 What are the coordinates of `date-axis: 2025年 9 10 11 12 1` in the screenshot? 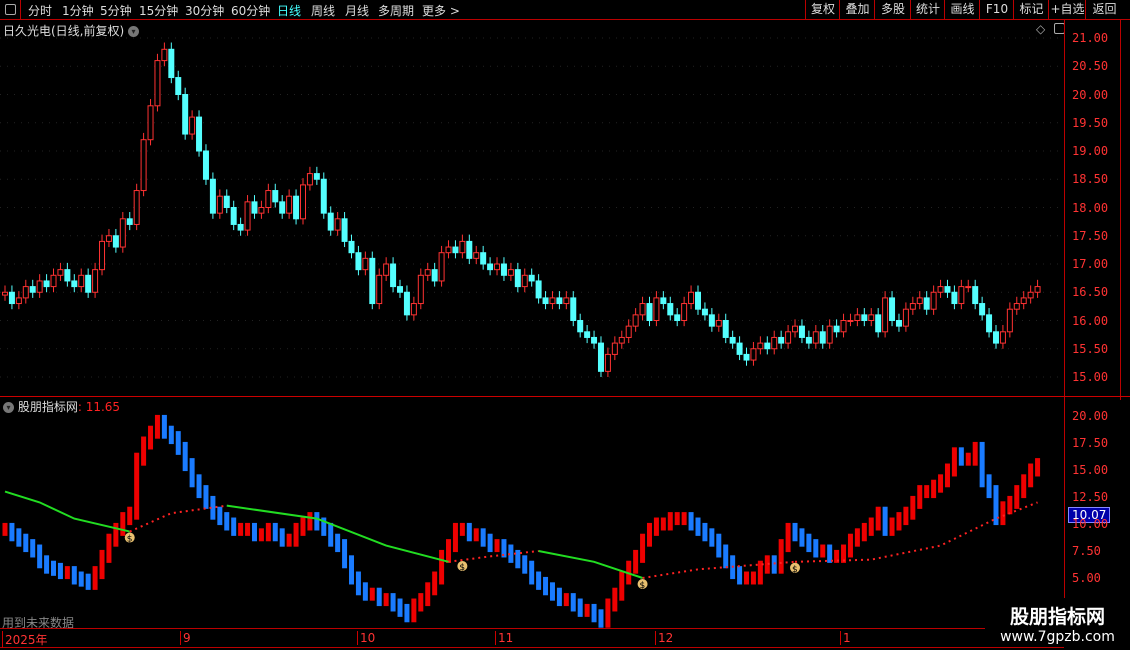 It's located at (532, 638).